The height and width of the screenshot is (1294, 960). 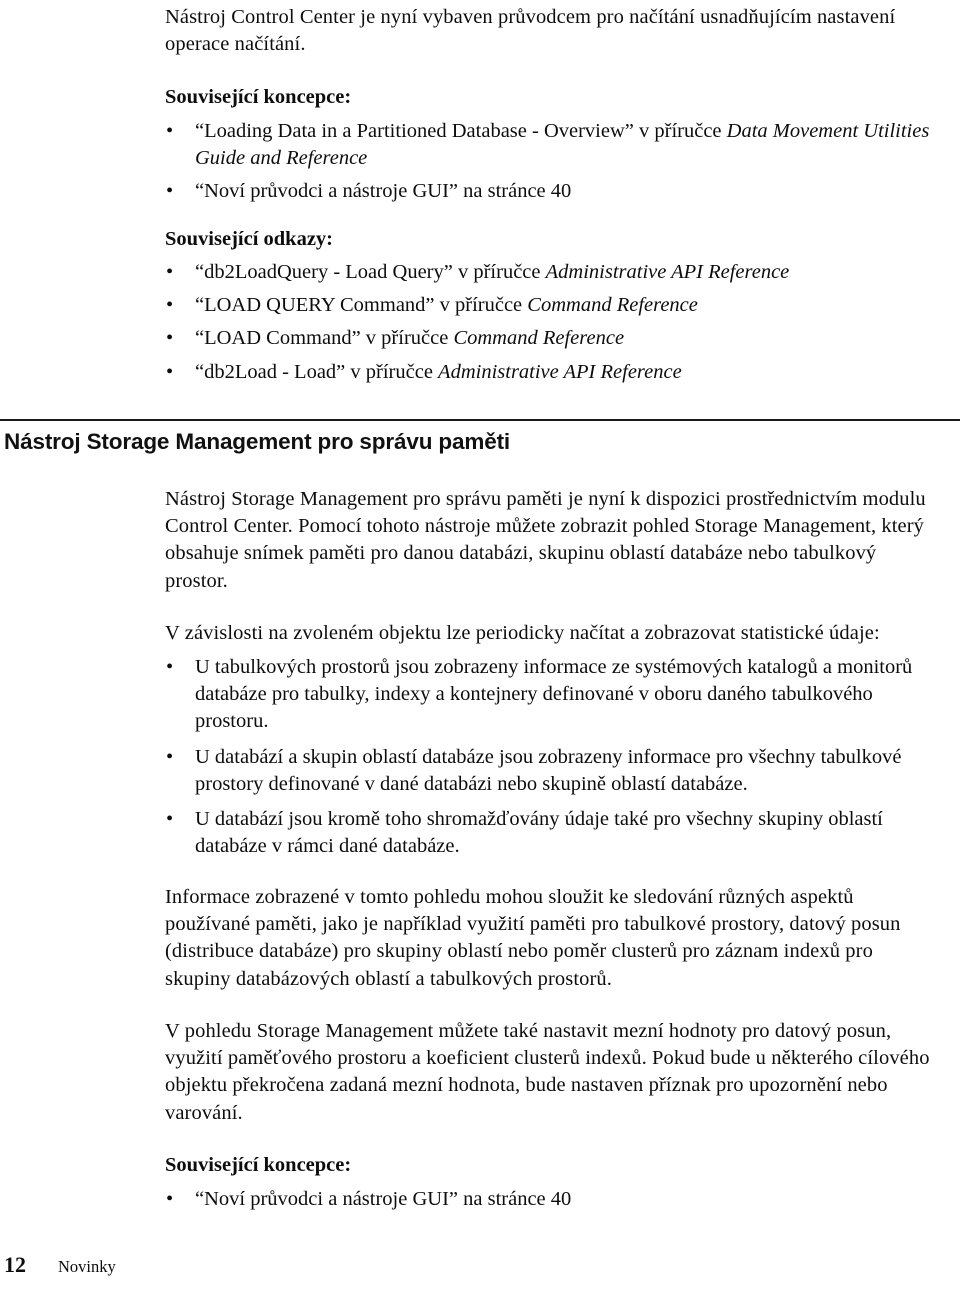 What do you see at coordinates (480, 1267) in the screenshot?
I see `page-footer: 12 Novinky` at bounding box center [480, 1267].